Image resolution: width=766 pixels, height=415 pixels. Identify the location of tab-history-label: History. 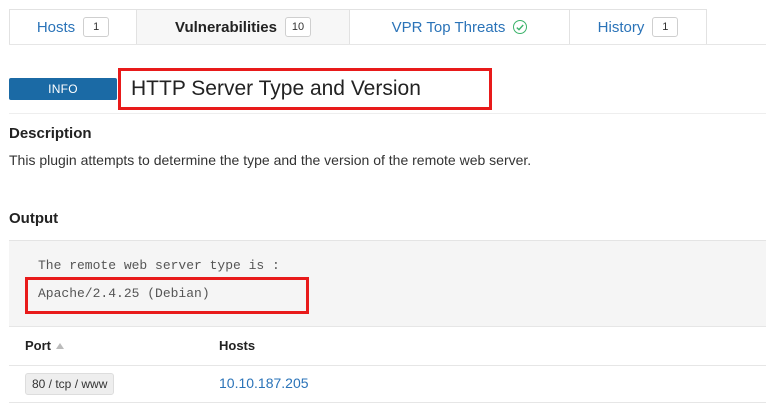
(621, 27).